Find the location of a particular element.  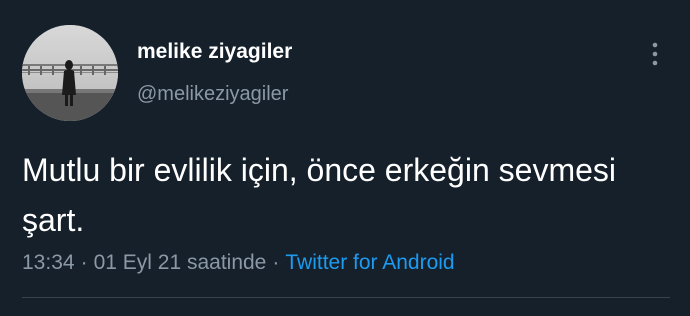

display-name: melike ziyagiler is located at coordinates (214, 52).